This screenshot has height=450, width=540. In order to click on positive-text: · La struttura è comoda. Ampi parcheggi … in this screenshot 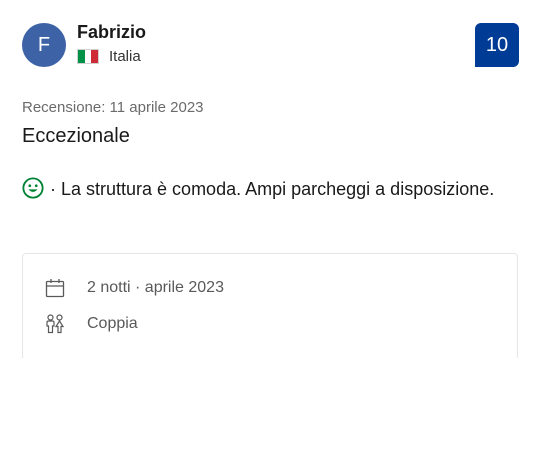, I will do `click(272, 189)`.